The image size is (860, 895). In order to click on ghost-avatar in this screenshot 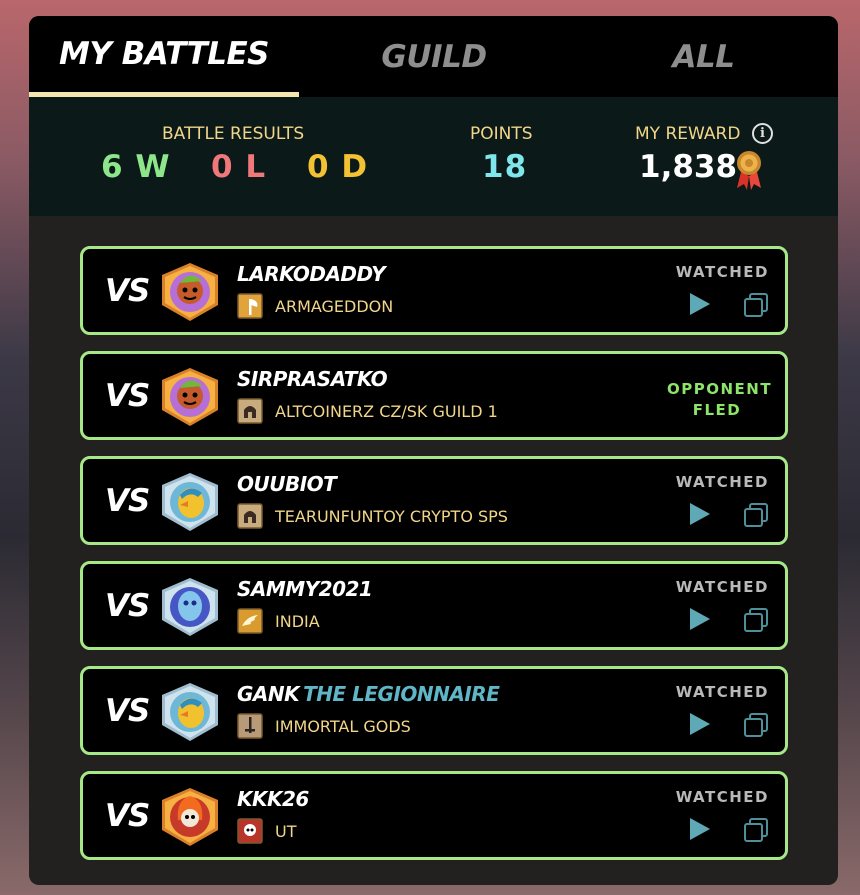, I will do `click(190, 607)`.